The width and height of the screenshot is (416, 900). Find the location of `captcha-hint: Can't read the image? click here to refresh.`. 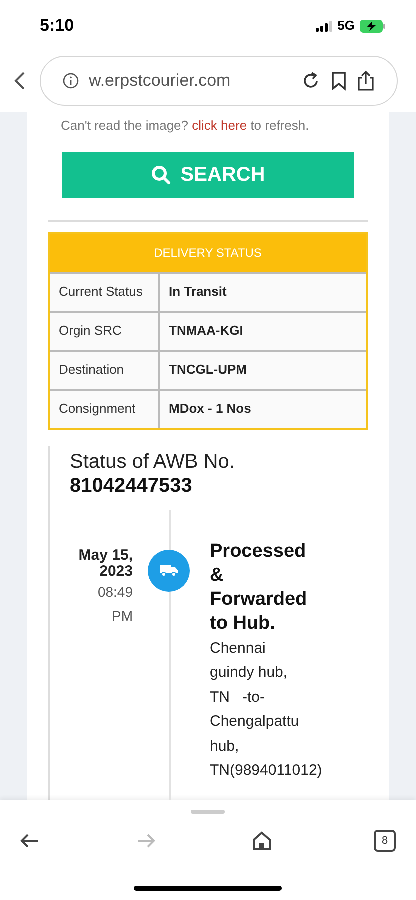

captcha-hint: Can't read the image? click here to refresh. is located at coordinates (185, 126).